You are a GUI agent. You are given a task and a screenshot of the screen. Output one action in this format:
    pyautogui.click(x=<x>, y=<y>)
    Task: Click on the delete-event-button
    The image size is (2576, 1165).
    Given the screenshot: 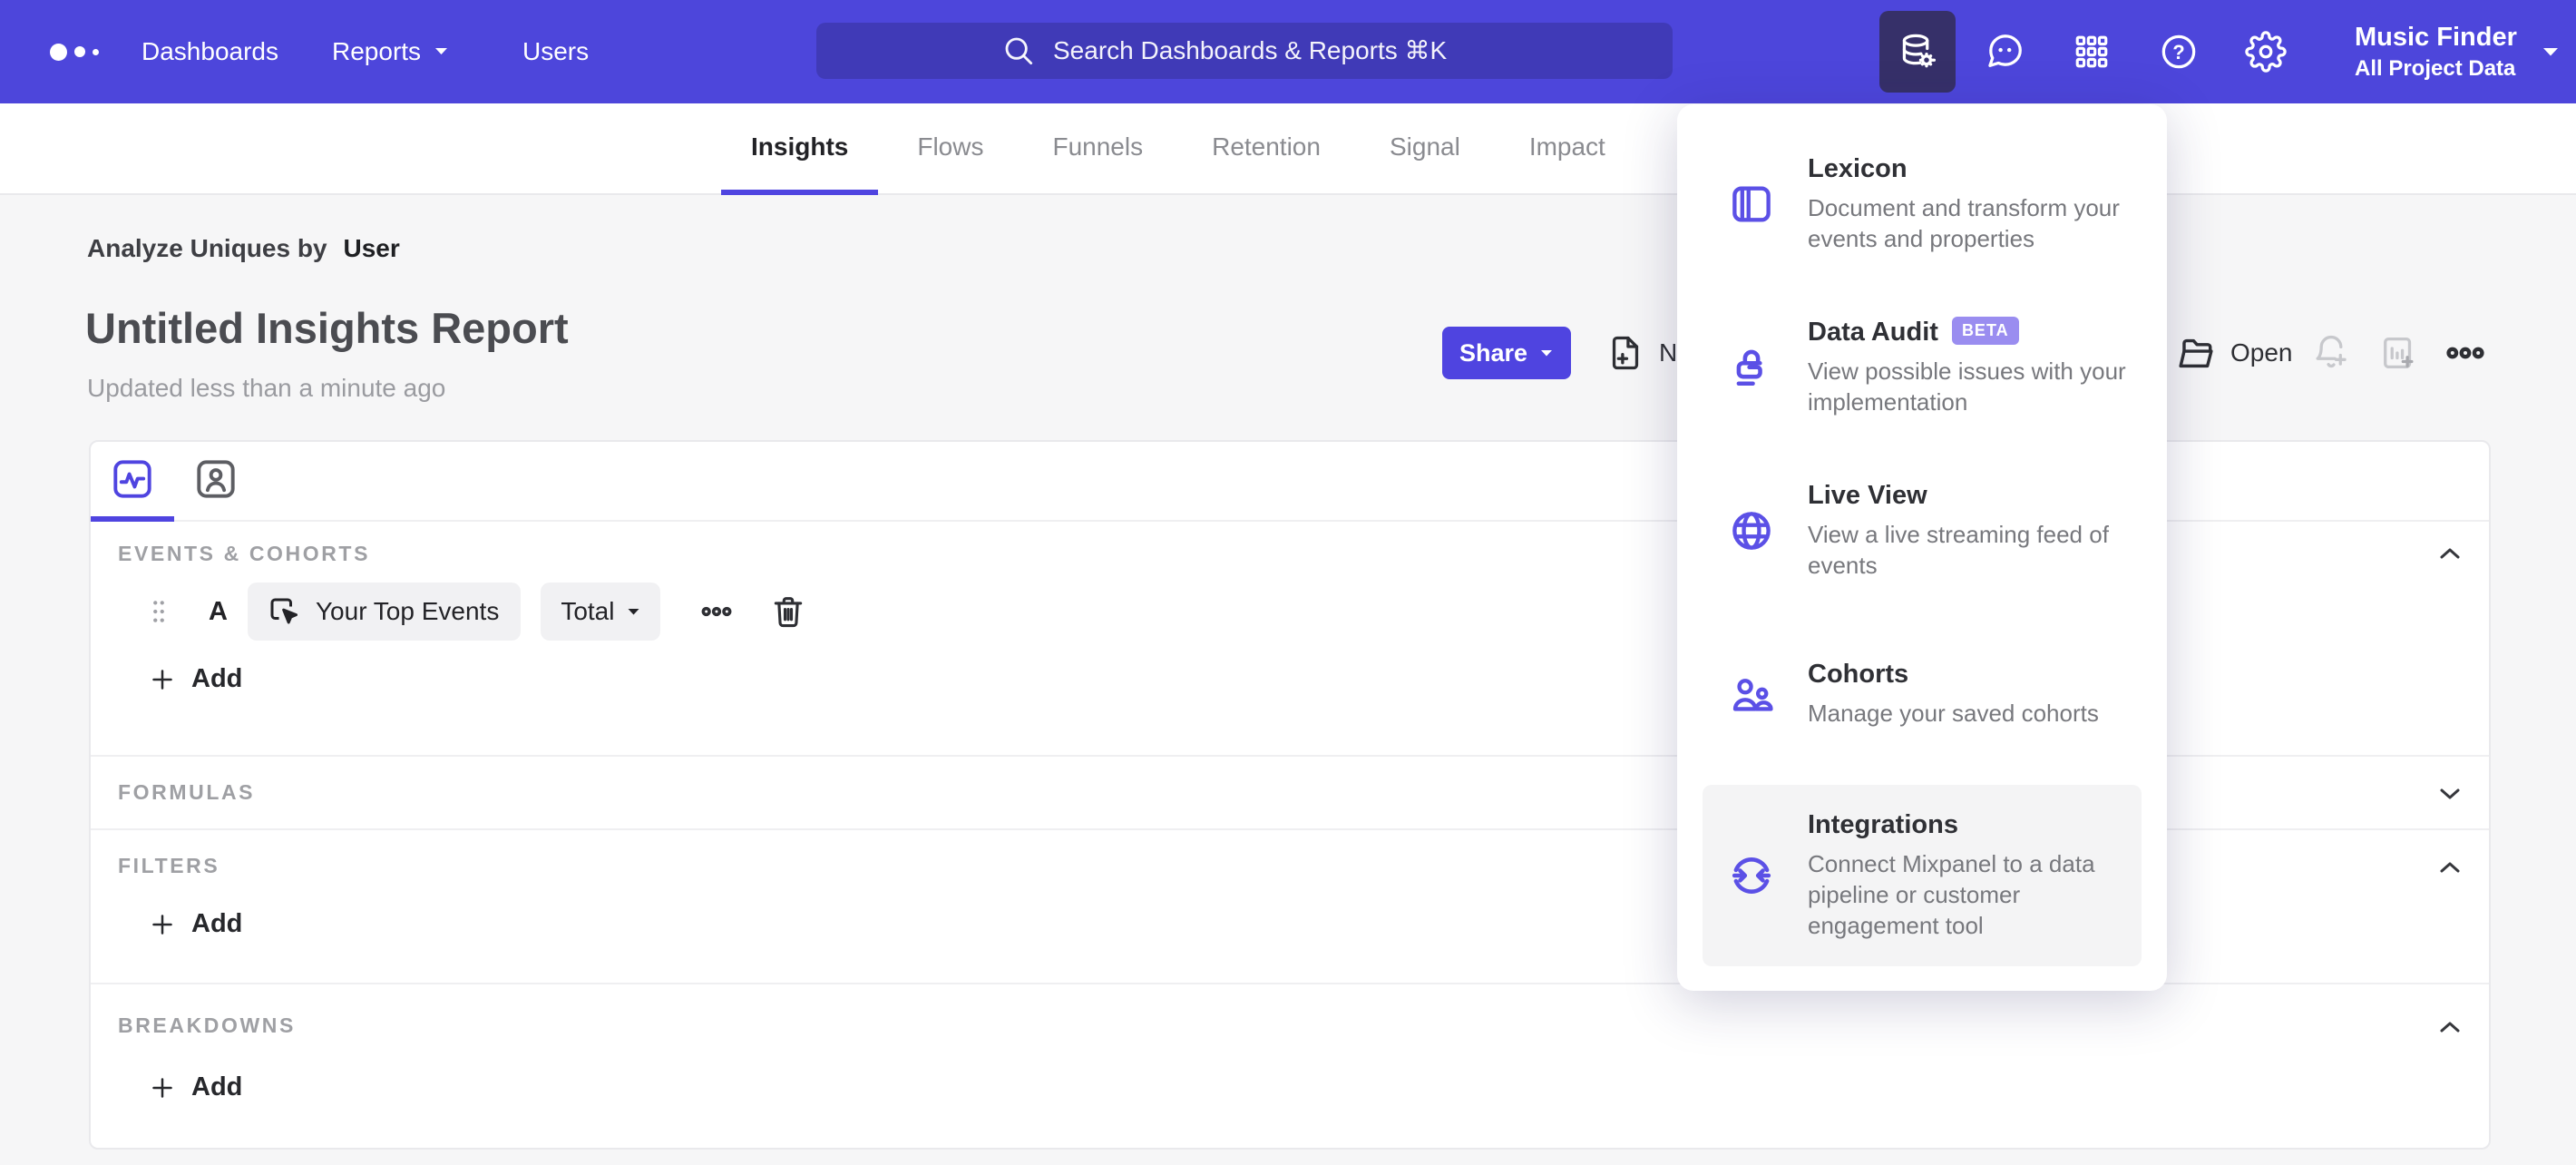 What is the action you would take?
    pyautogui.click(x=788, y=611)
    